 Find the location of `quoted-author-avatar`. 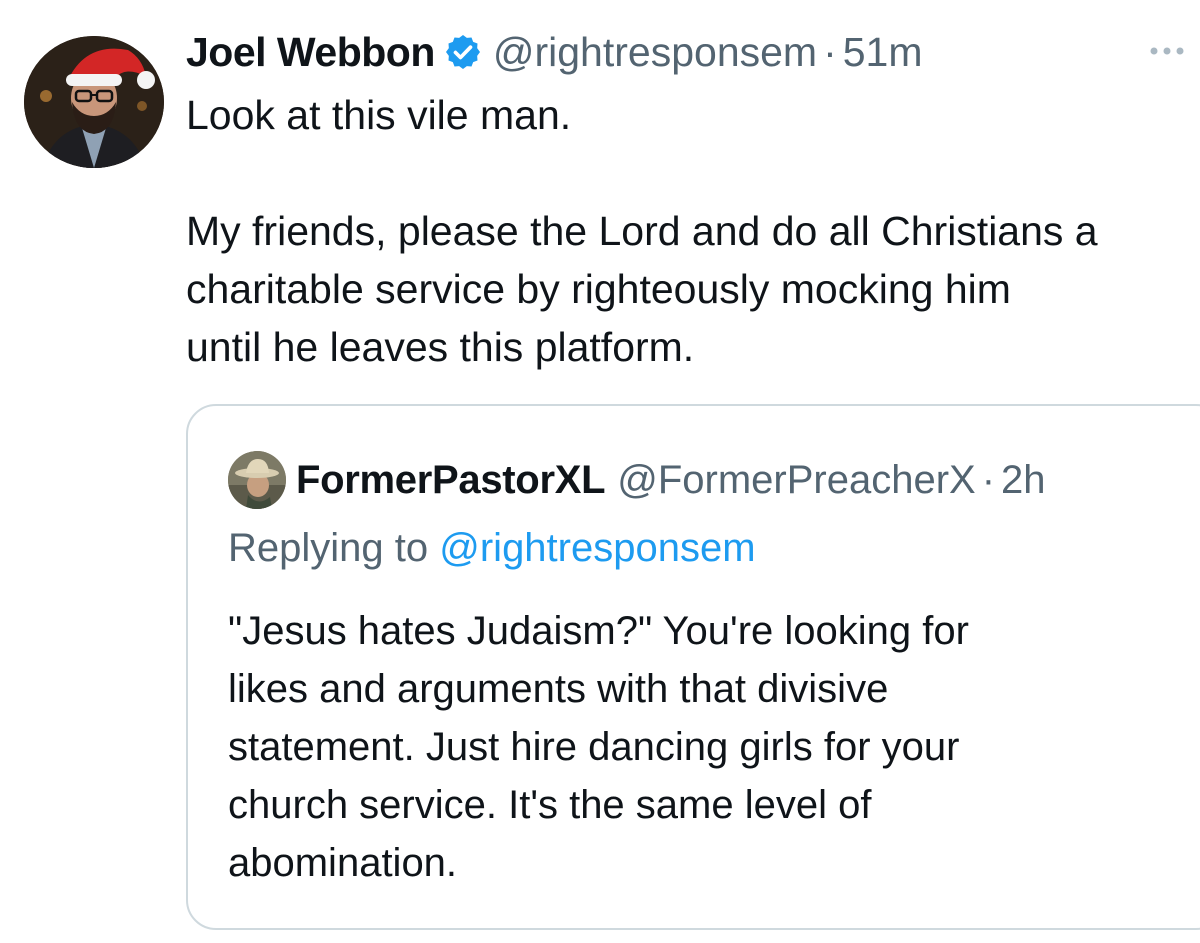

quoted-author-avatar is located at coordinates (257, 480).